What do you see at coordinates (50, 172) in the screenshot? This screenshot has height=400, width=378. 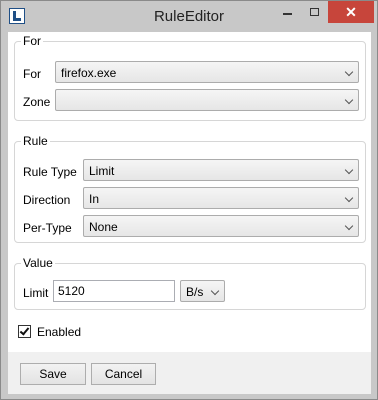 I see `rule-type-label: Rule Type` at bounding box center [50, 172].